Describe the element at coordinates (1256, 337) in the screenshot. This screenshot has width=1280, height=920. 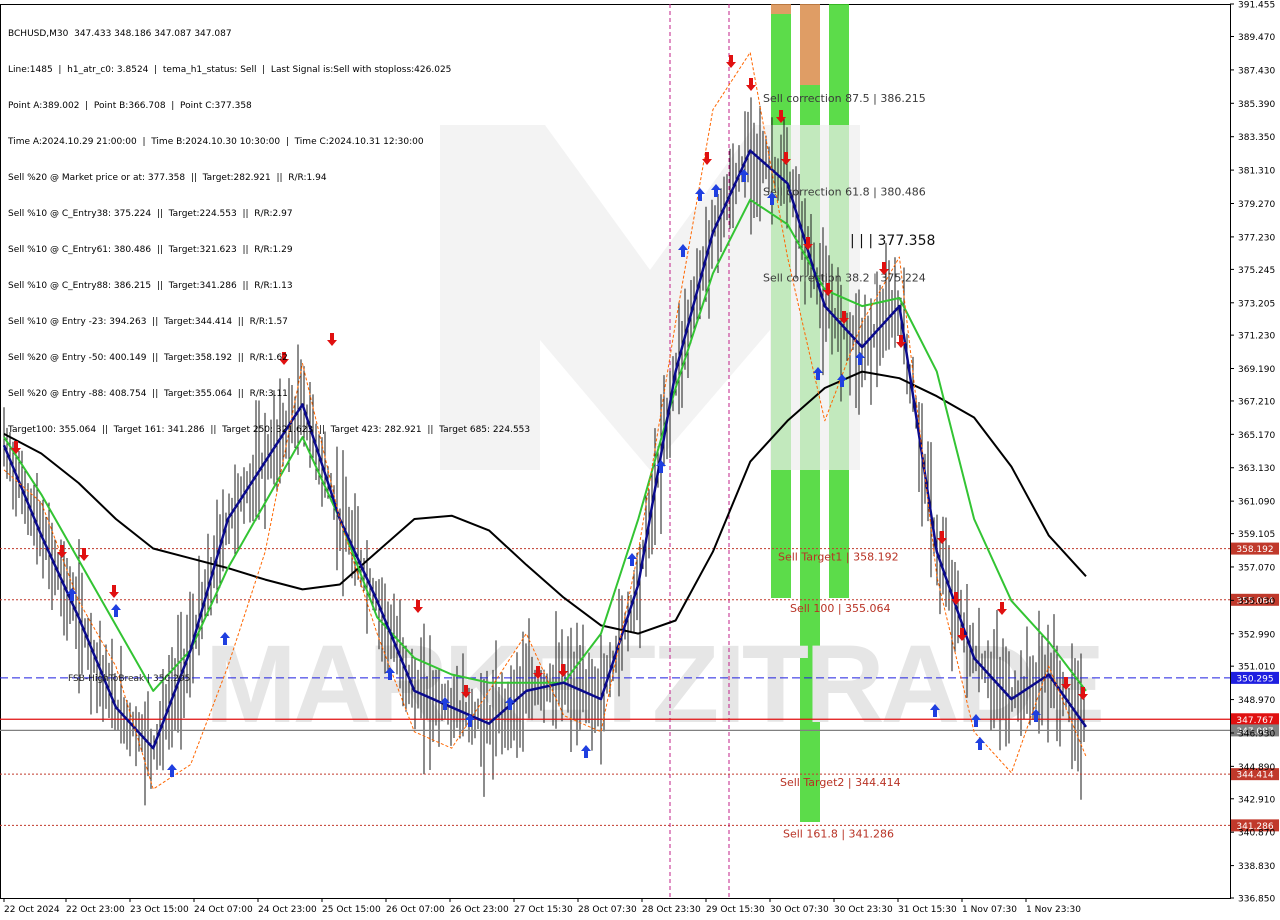
I see `y-tick-label: 371.230` at that location.